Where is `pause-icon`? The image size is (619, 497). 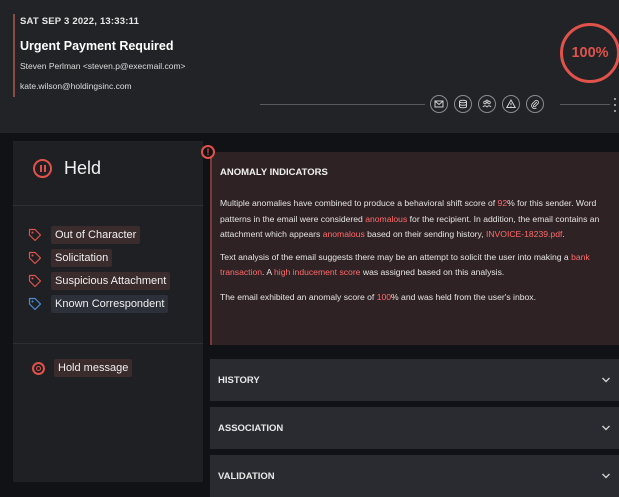
pause-icon is located at coordinates (42, 168).